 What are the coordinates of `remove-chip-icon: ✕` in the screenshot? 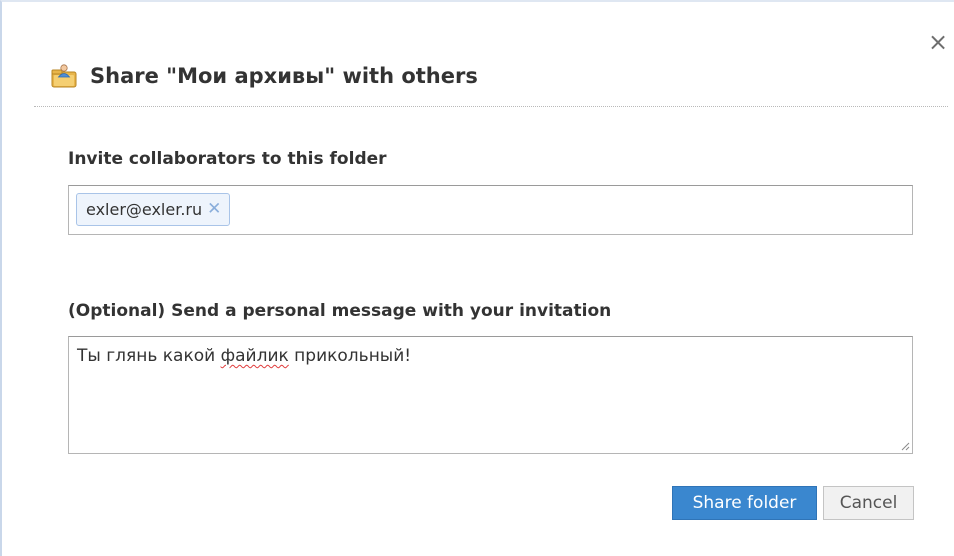 It's located at (214, 209).